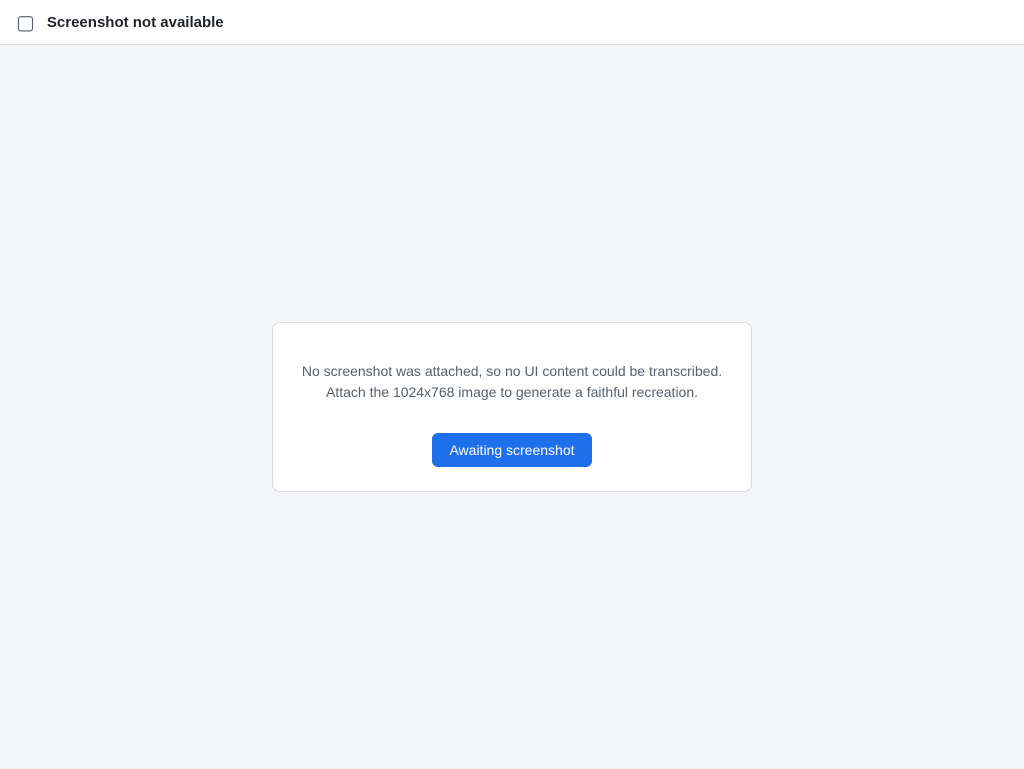 The image size is (1024, 769). Describe the element at coordinates (25, 22) in the screenshot. I see `image-missing-icon: ▢` at that location.